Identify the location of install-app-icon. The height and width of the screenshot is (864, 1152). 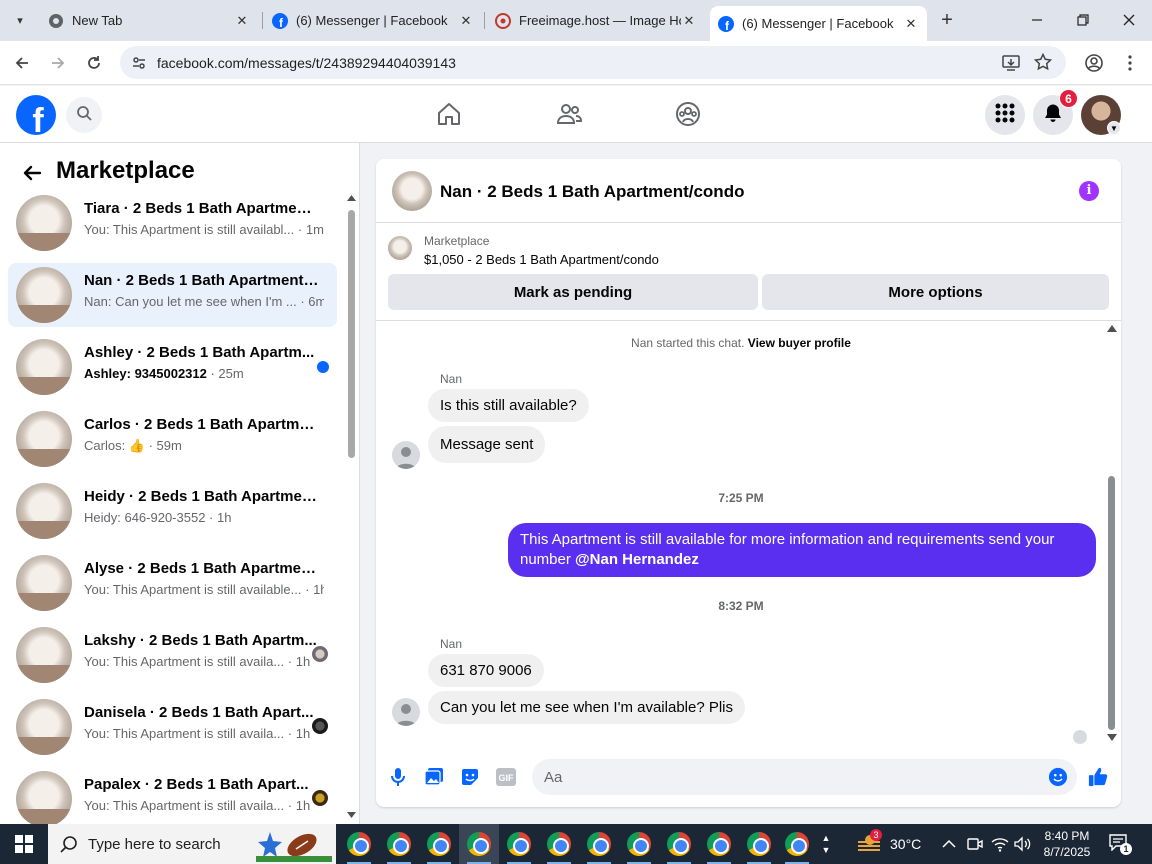
(1011, 65).